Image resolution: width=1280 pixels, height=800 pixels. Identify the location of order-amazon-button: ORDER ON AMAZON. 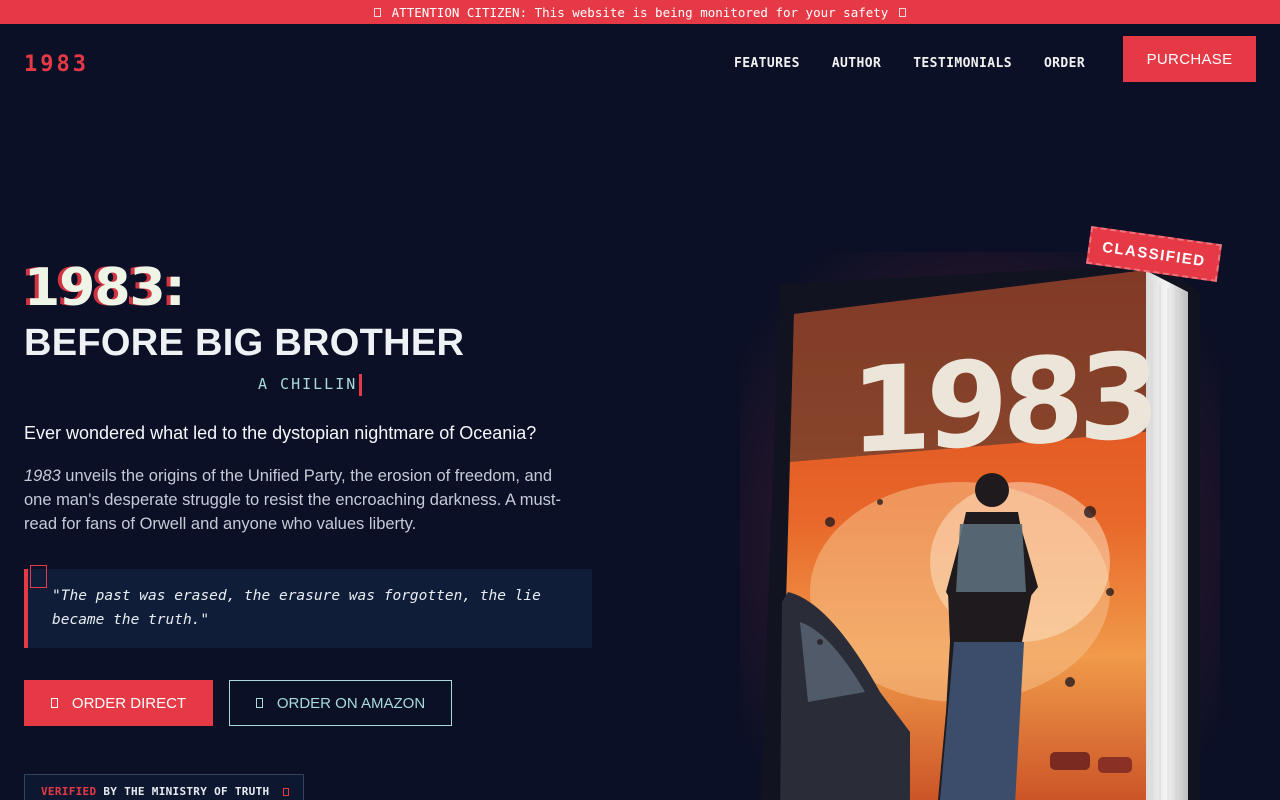
(340, 703).